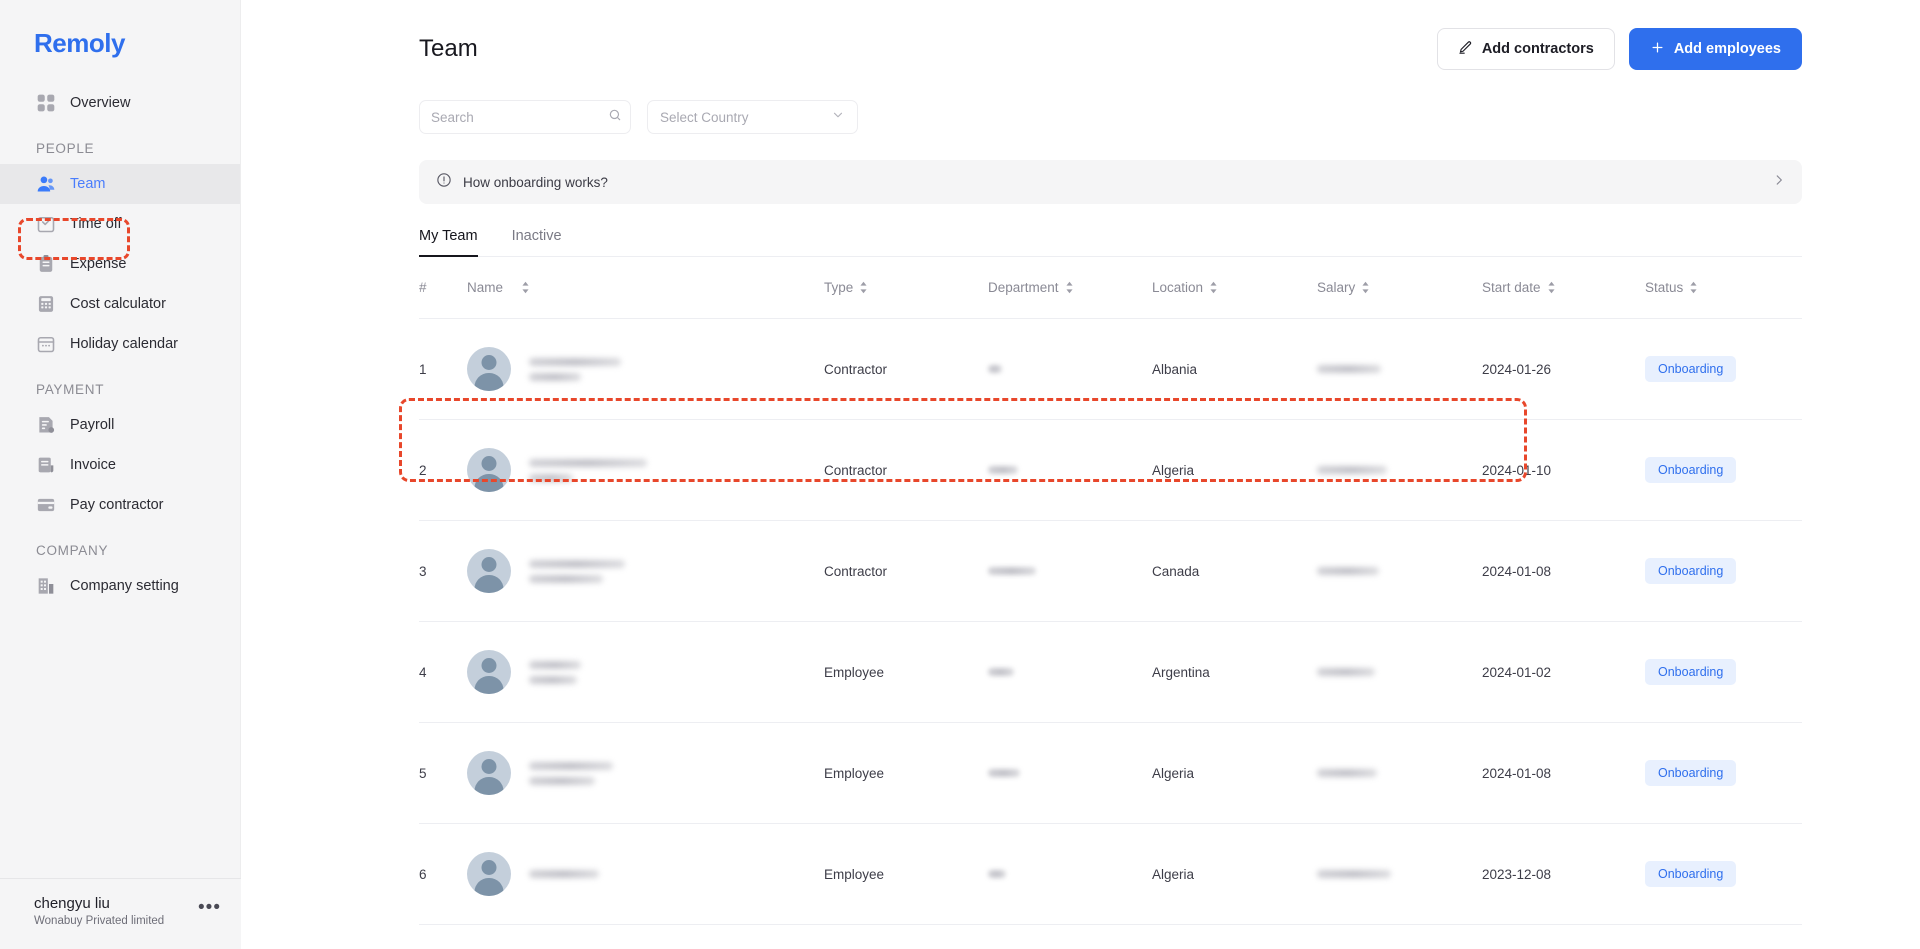 The image size is (1920, 949). I want to click on sidebar-item-company-setting: Company setting, so click(120, 586).